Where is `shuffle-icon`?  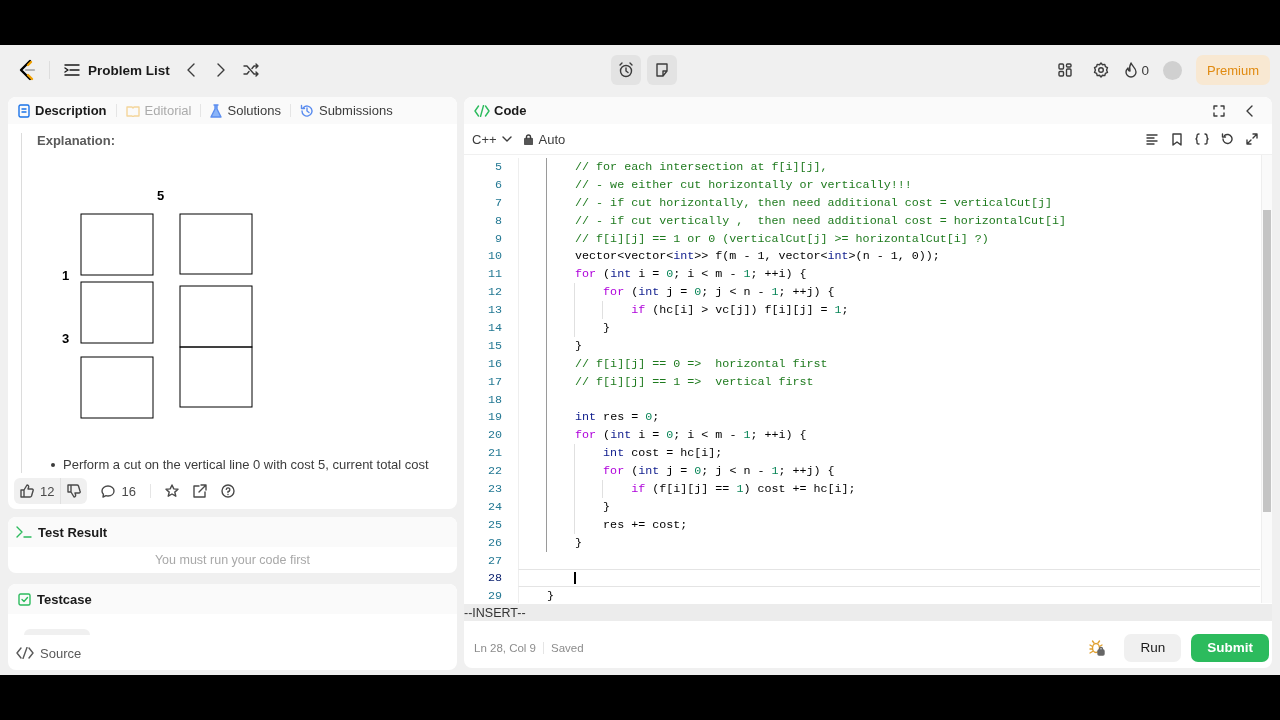 shuffle-icon is located at coordinates (250, 70).